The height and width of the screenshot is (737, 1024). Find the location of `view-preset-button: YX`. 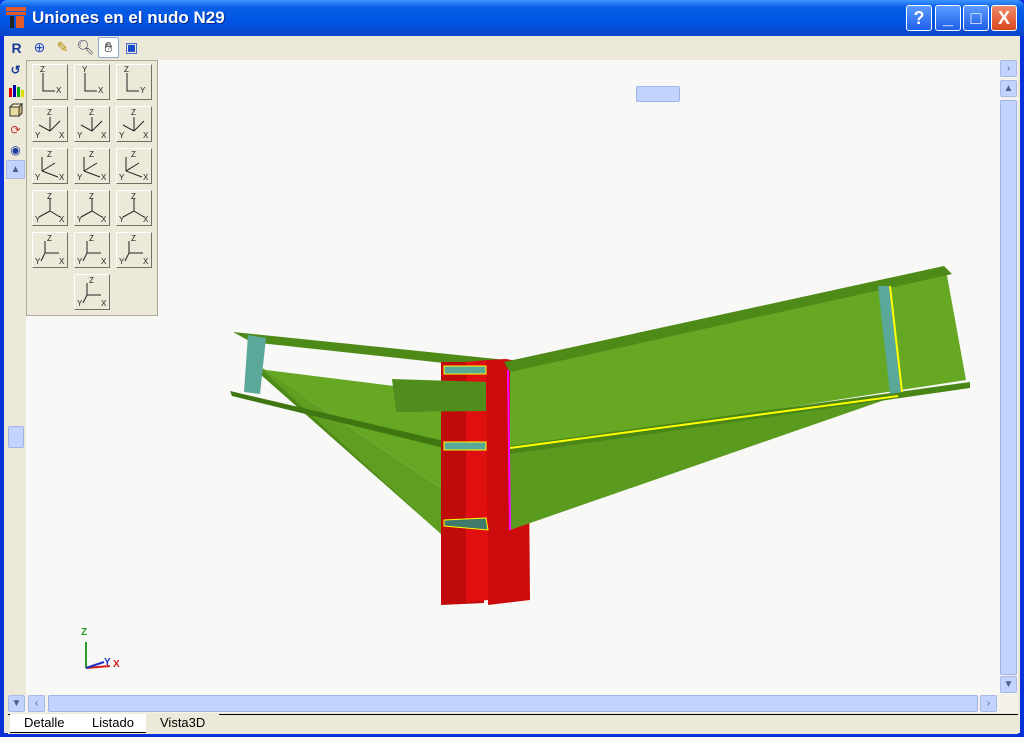

view-preset-button: YX is located at coordinates (92, 82).